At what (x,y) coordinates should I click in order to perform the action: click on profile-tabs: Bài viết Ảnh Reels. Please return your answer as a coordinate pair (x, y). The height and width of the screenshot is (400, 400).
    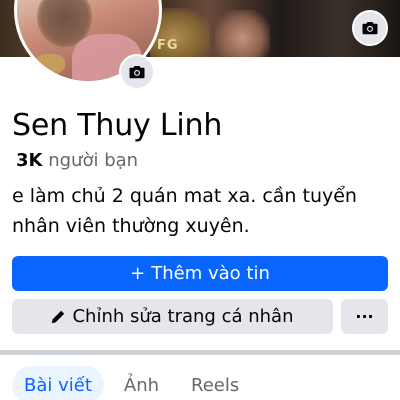
    Looking at the image, I should click on (131, 383).